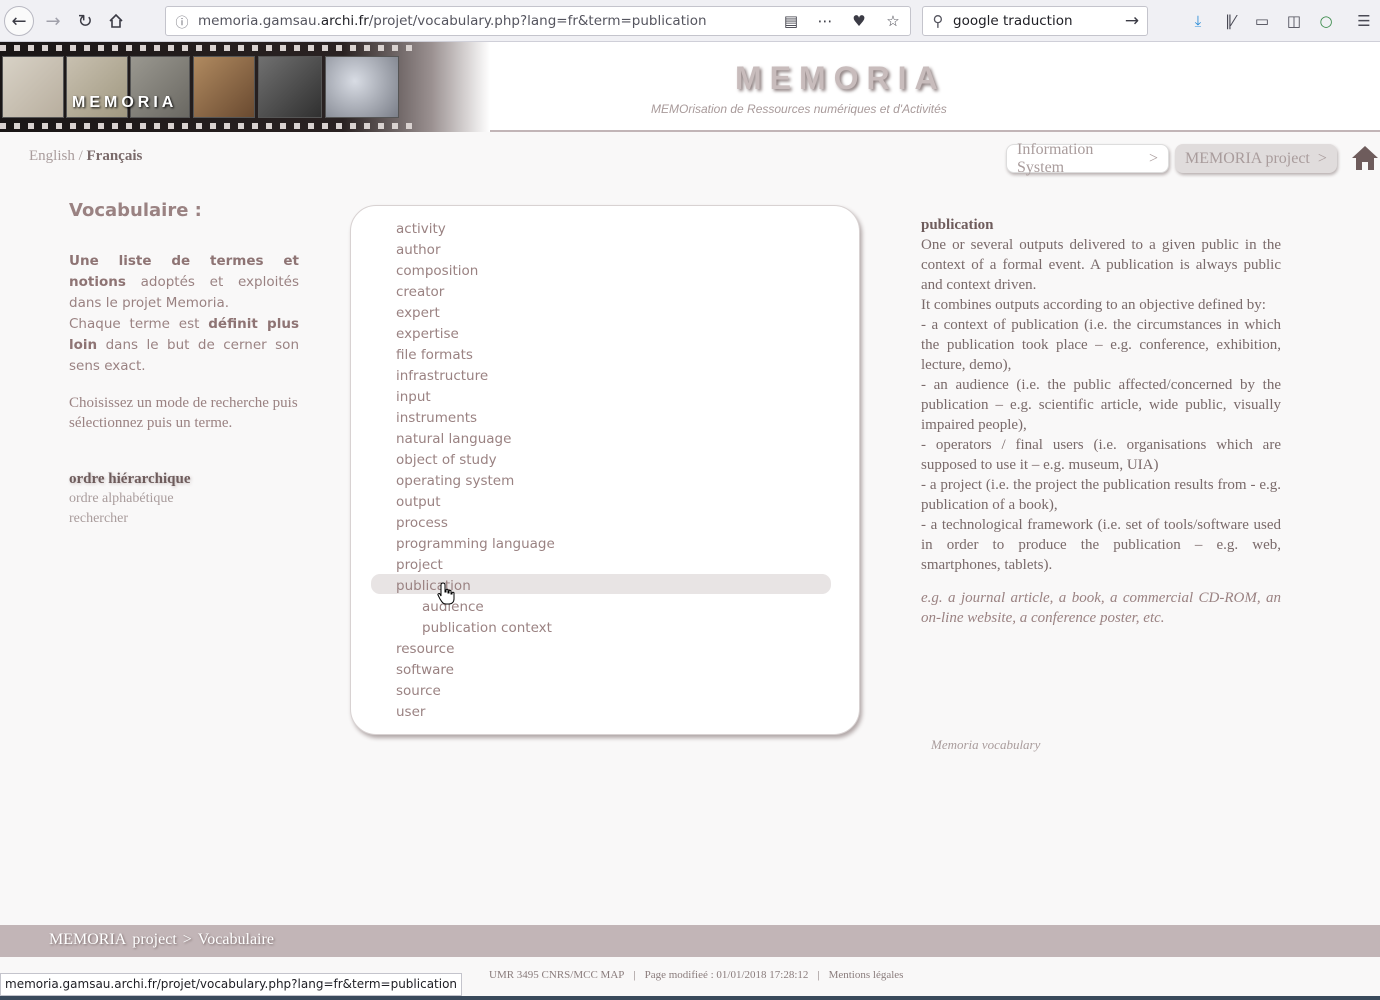  I want to click on term-item: author, so click(418, 250).